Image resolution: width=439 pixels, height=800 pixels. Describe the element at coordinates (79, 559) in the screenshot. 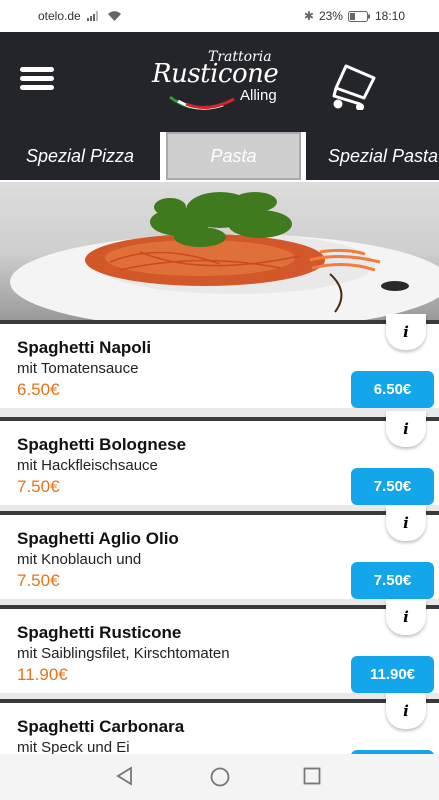

I see `item-description: mit Knoblauch und` at that location.